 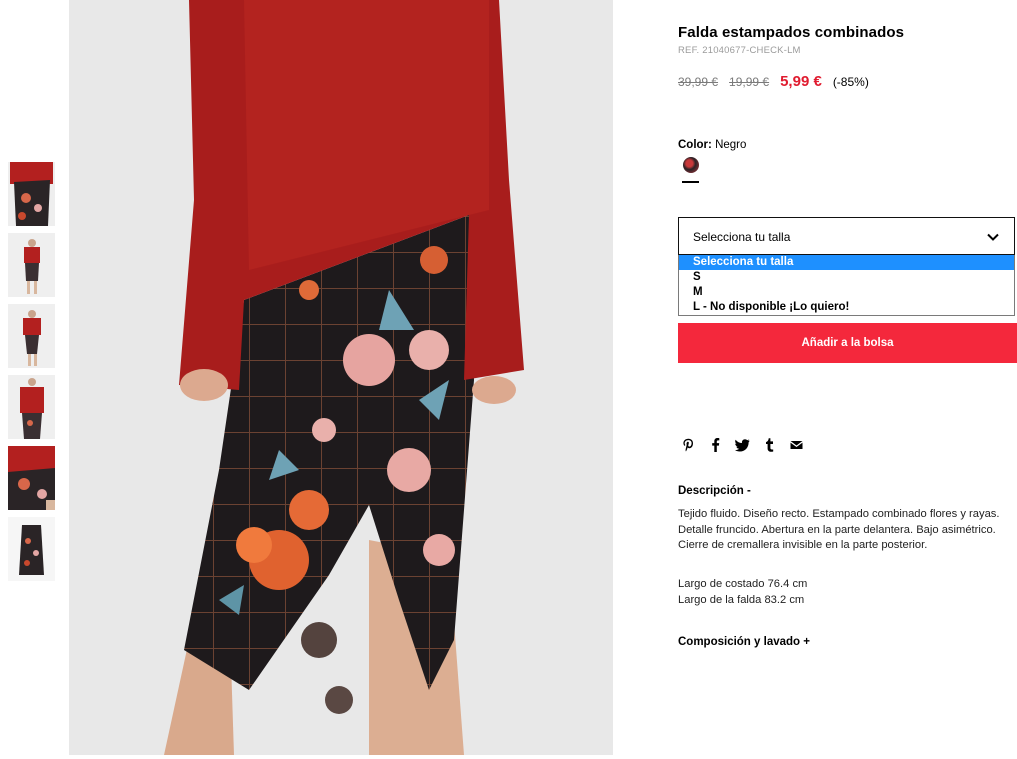 I want to click on description-toggle: Descripción -, so click(x=714, y=491).